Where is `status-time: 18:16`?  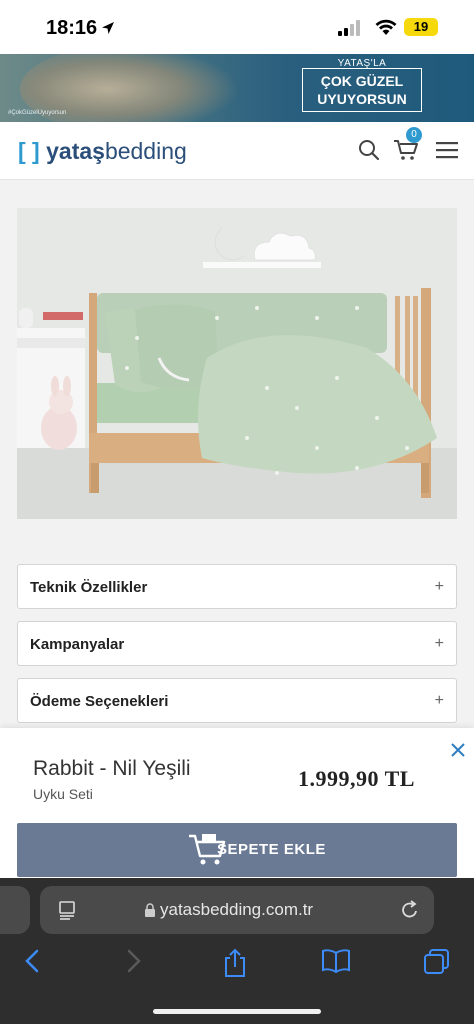
status-time: 18:16 is located at coordinates (72, 28).